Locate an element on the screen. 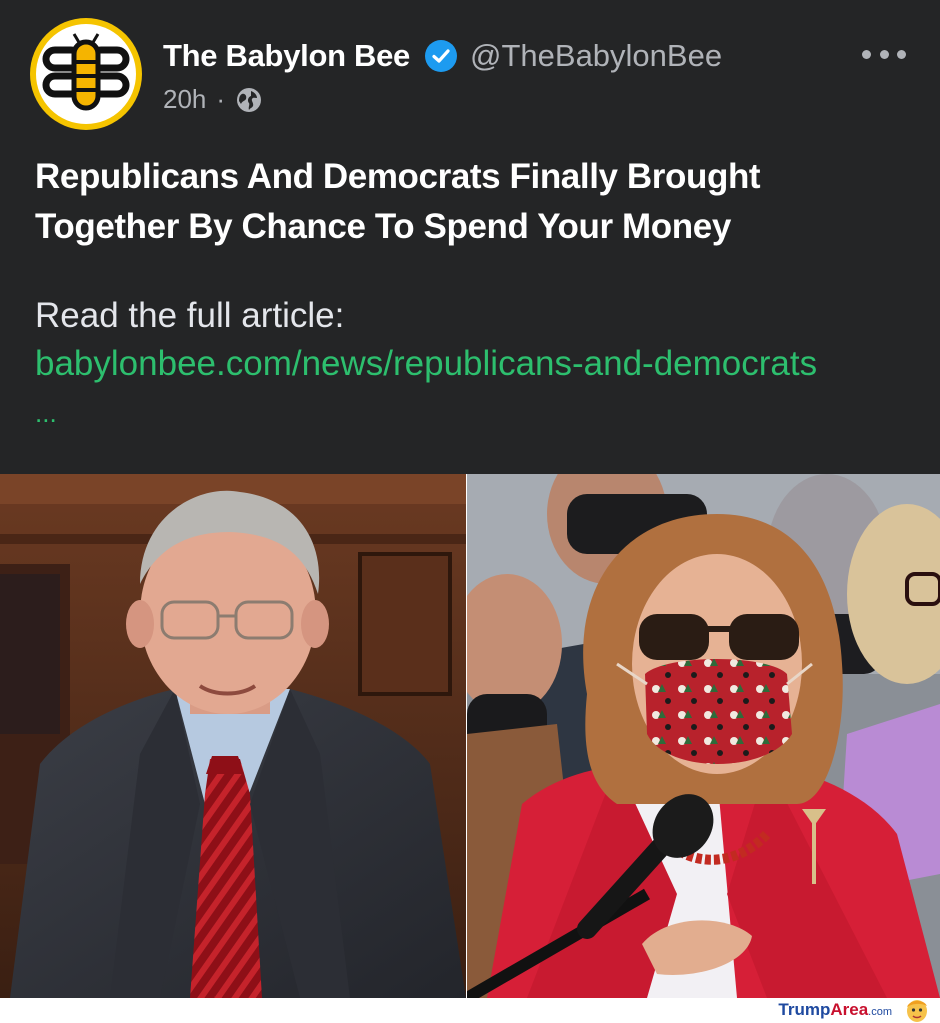 The image size is (940, 1023). watermark-face-icon is located at coordinates (917, 1011).